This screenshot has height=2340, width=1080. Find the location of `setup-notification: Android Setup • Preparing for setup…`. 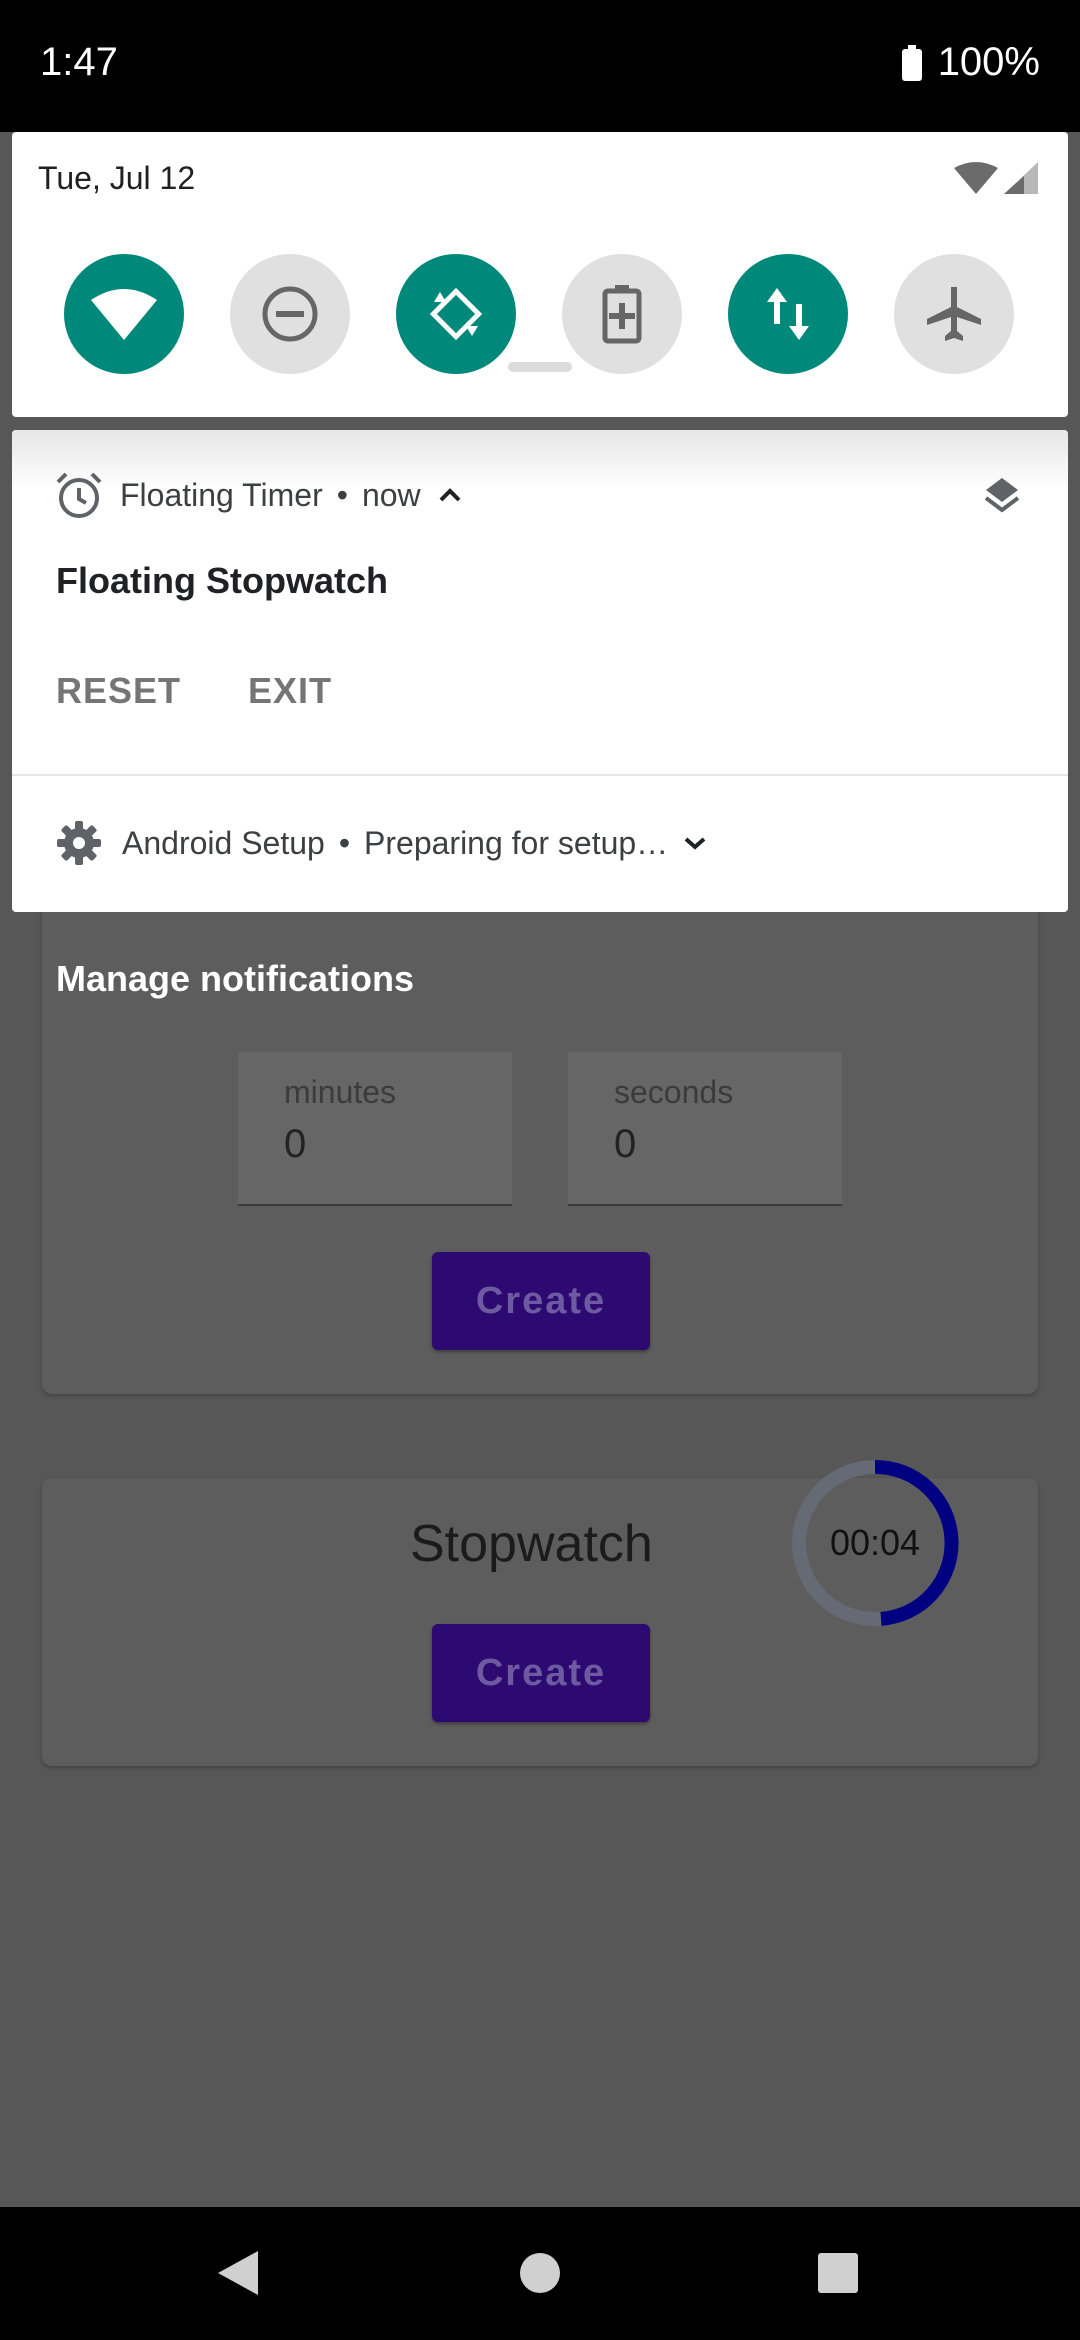

setup-notification: Android Setup • Preparing for setup… is located at coordinates (382, 843).